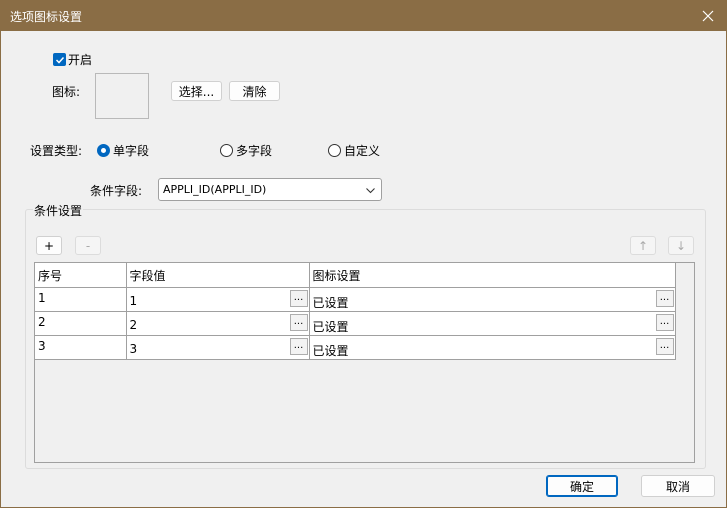  What do you see at coordinates (218, 275) in the screenshot?
I see `column-header-value: 字段值` at bounding box center [218, 275].